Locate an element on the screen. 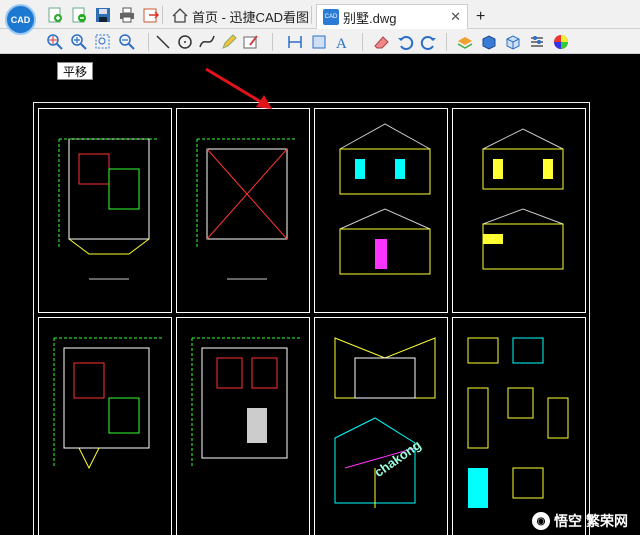  measure-icon is located at coordinates (295, 42).